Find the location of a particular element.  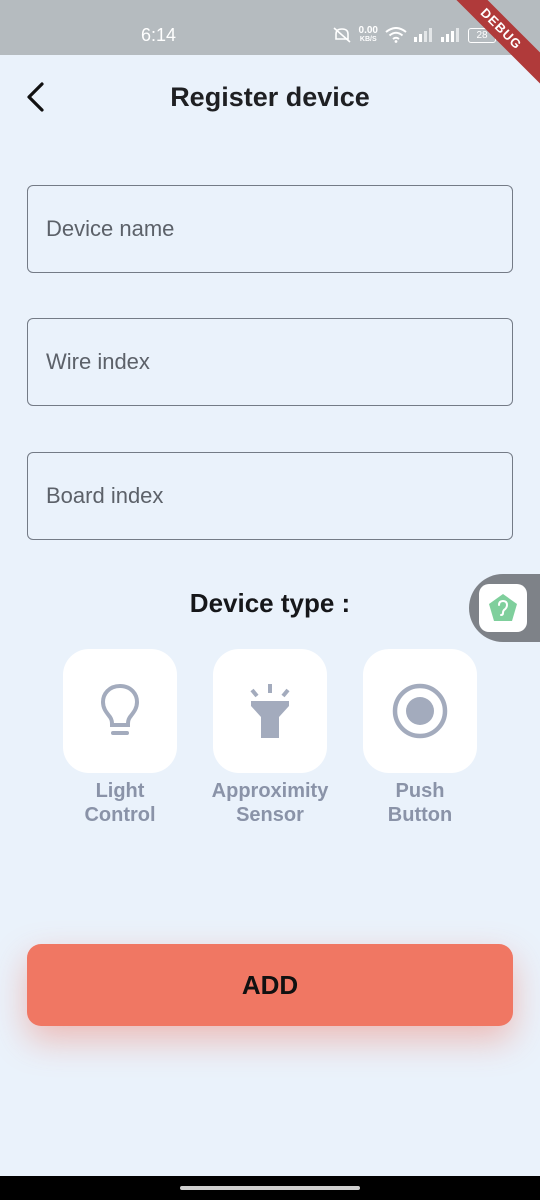

navigation-bar is located at coordinates (270, 1188).